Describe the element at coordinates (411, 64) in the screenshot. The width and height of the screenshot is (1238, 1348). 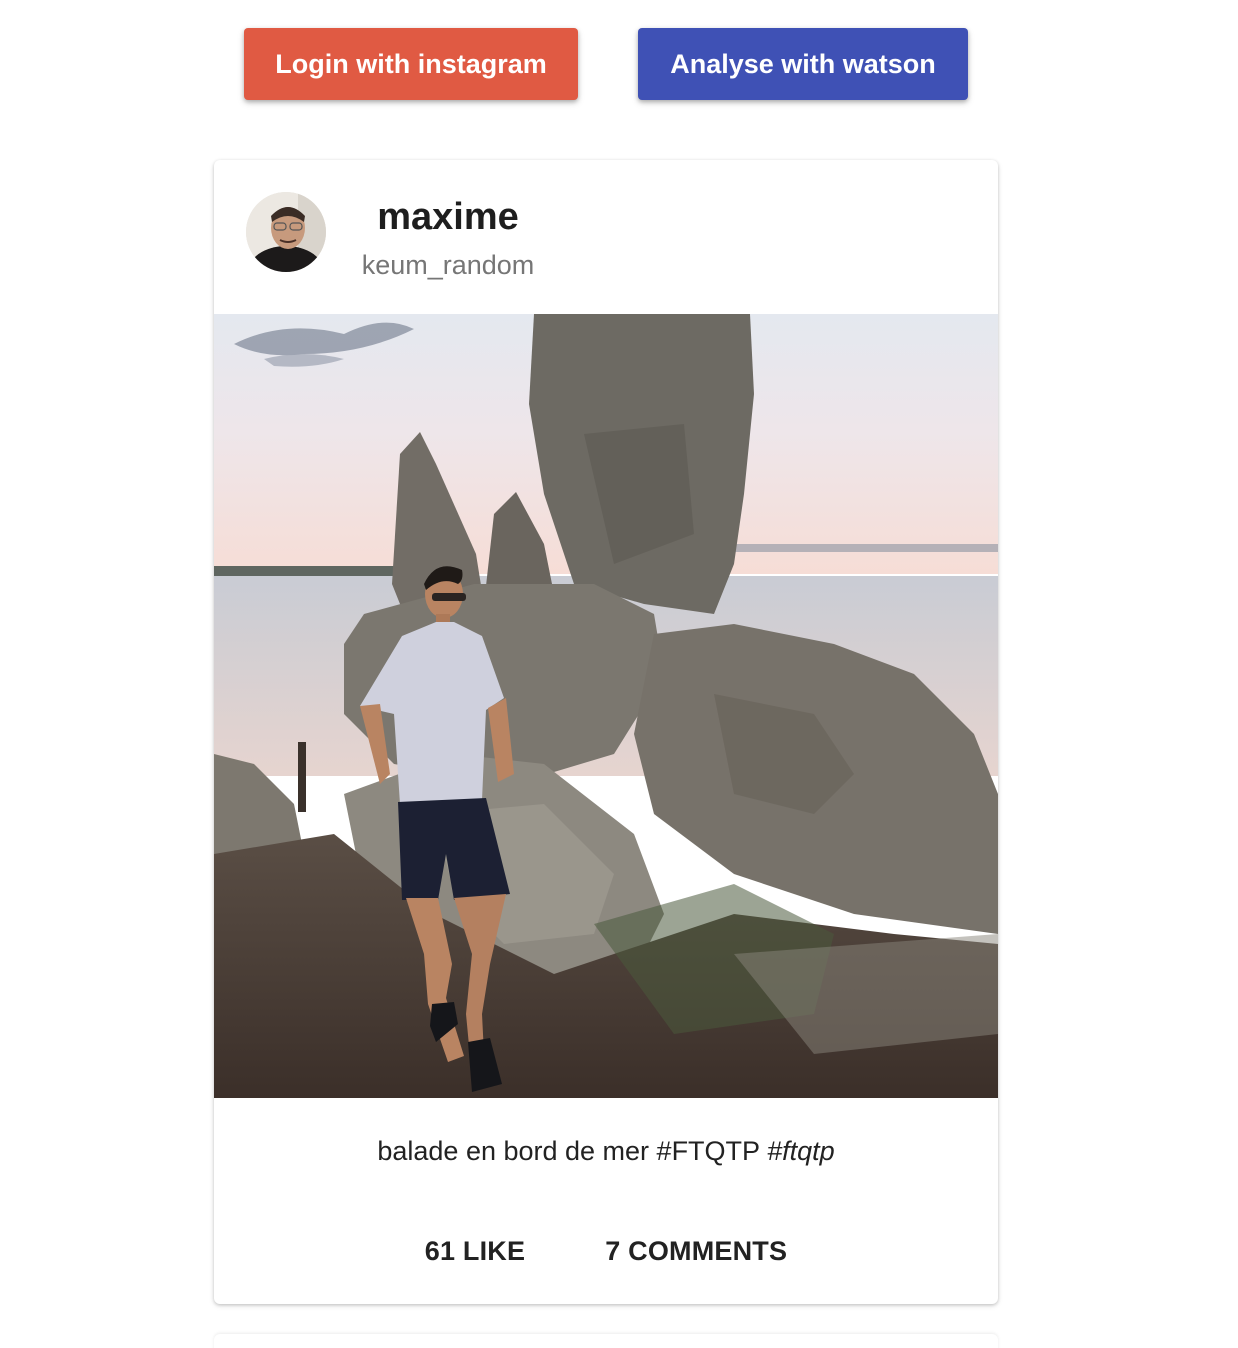
I see `login-instagram-button: Login with instagram` at that location.